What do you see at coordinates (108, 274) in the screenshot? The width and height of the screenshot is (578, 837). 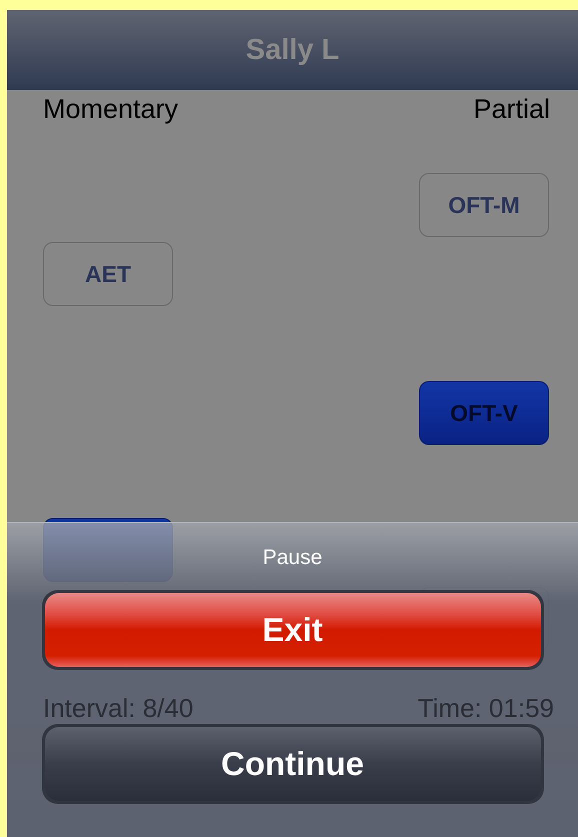 I see `behavior-button: AET` at bounding box center [108, 274].